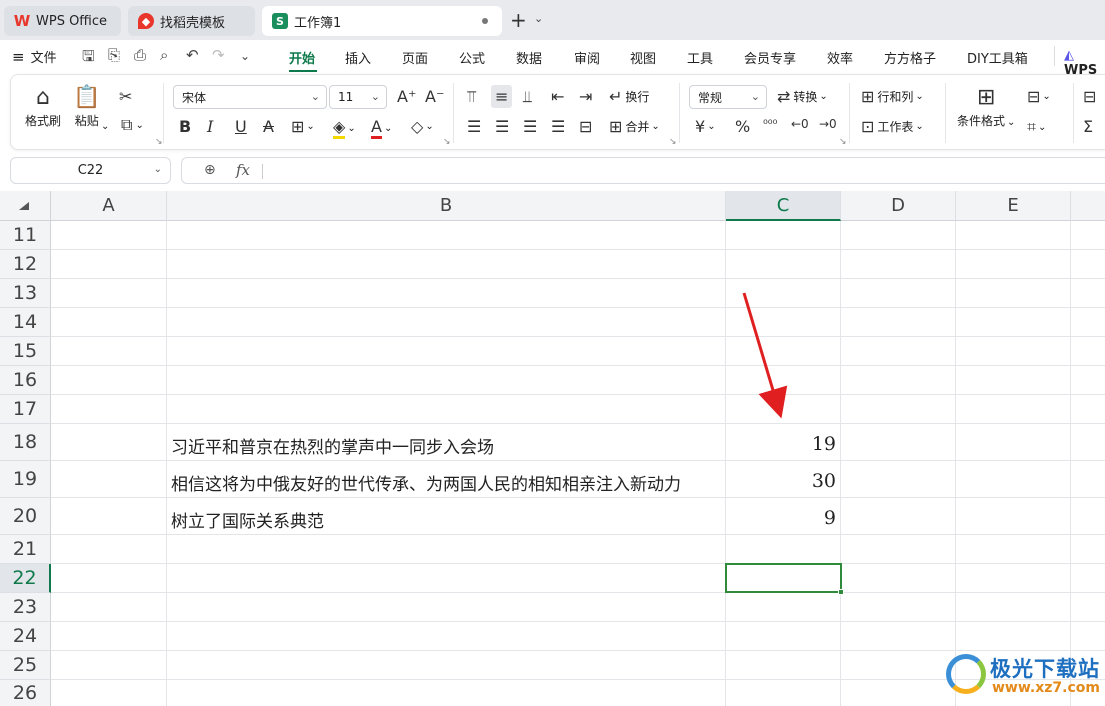  I want to click on tab-wps-office: W WPS Office, so click(62, 21).